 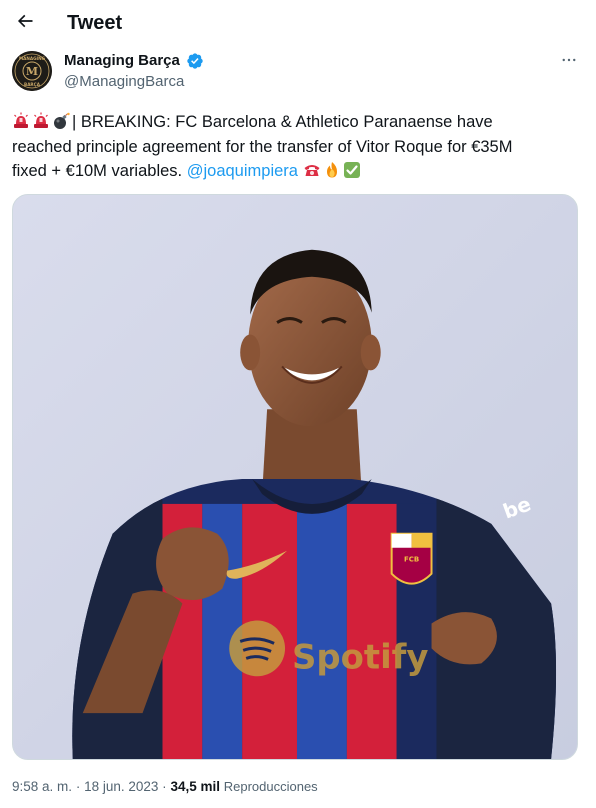 I want to click on top-bar: Tweet, so click(x=298, y=24).